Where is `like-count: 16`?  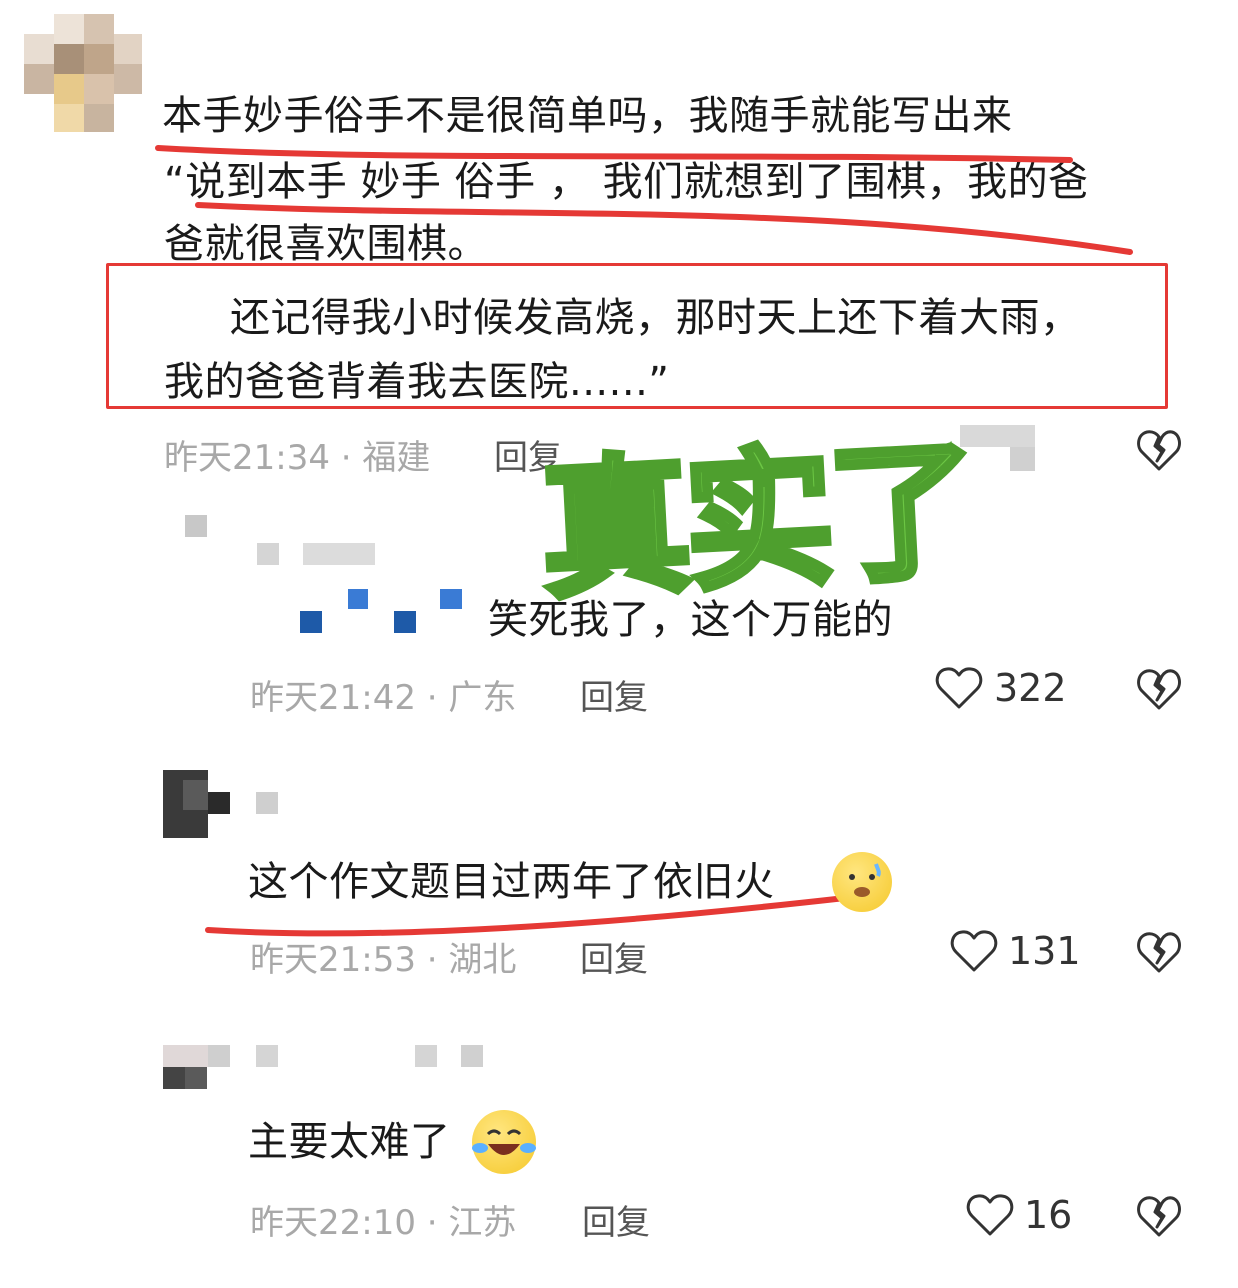
like-count: 16 is located at coordinates (1048, 1215).